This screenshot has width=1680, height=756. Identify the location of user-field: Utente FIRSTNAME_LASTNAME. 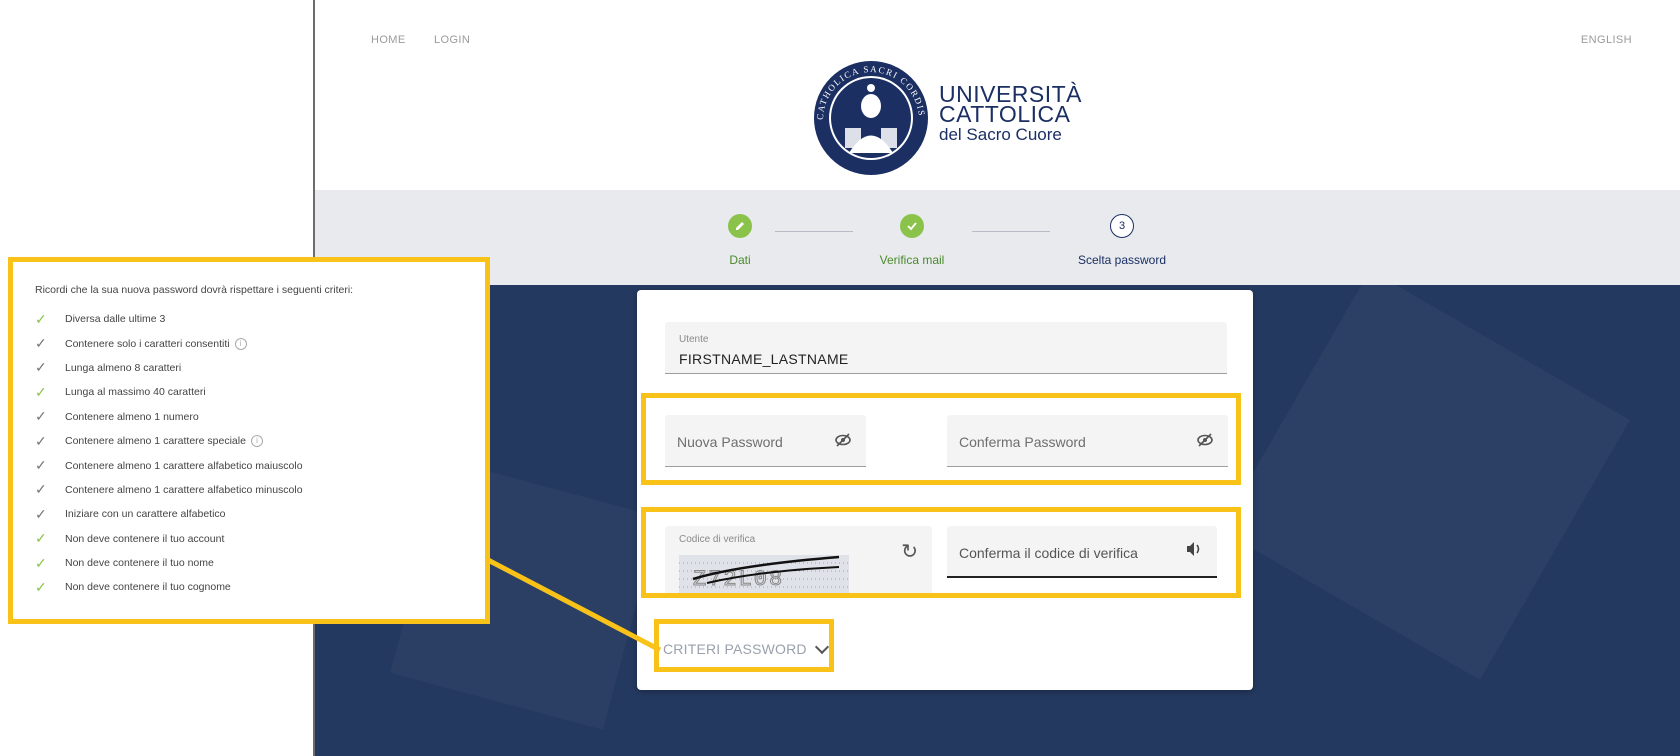
(946, 348).